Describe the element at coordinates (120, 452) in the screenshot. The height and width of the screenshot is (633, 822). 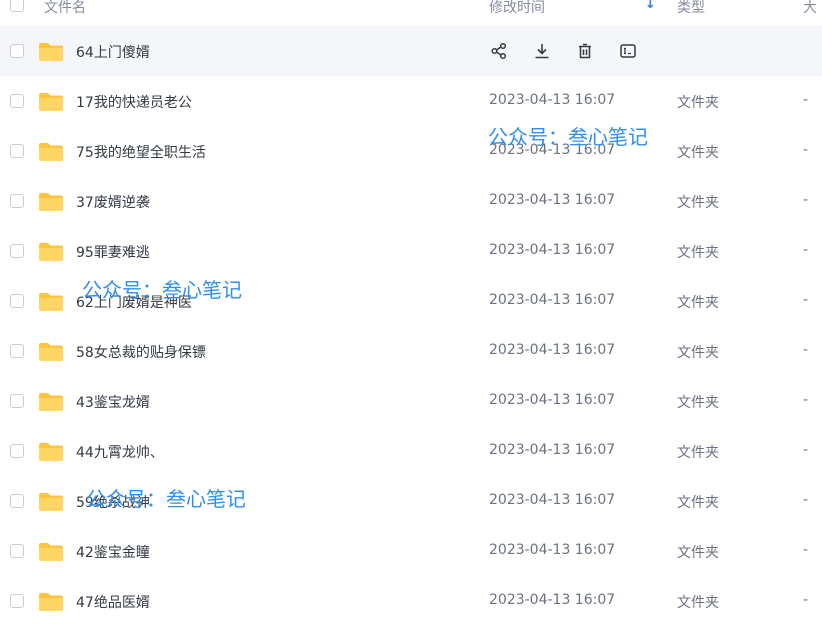
I see `file-name: 44九霄龙帅、` at that location.